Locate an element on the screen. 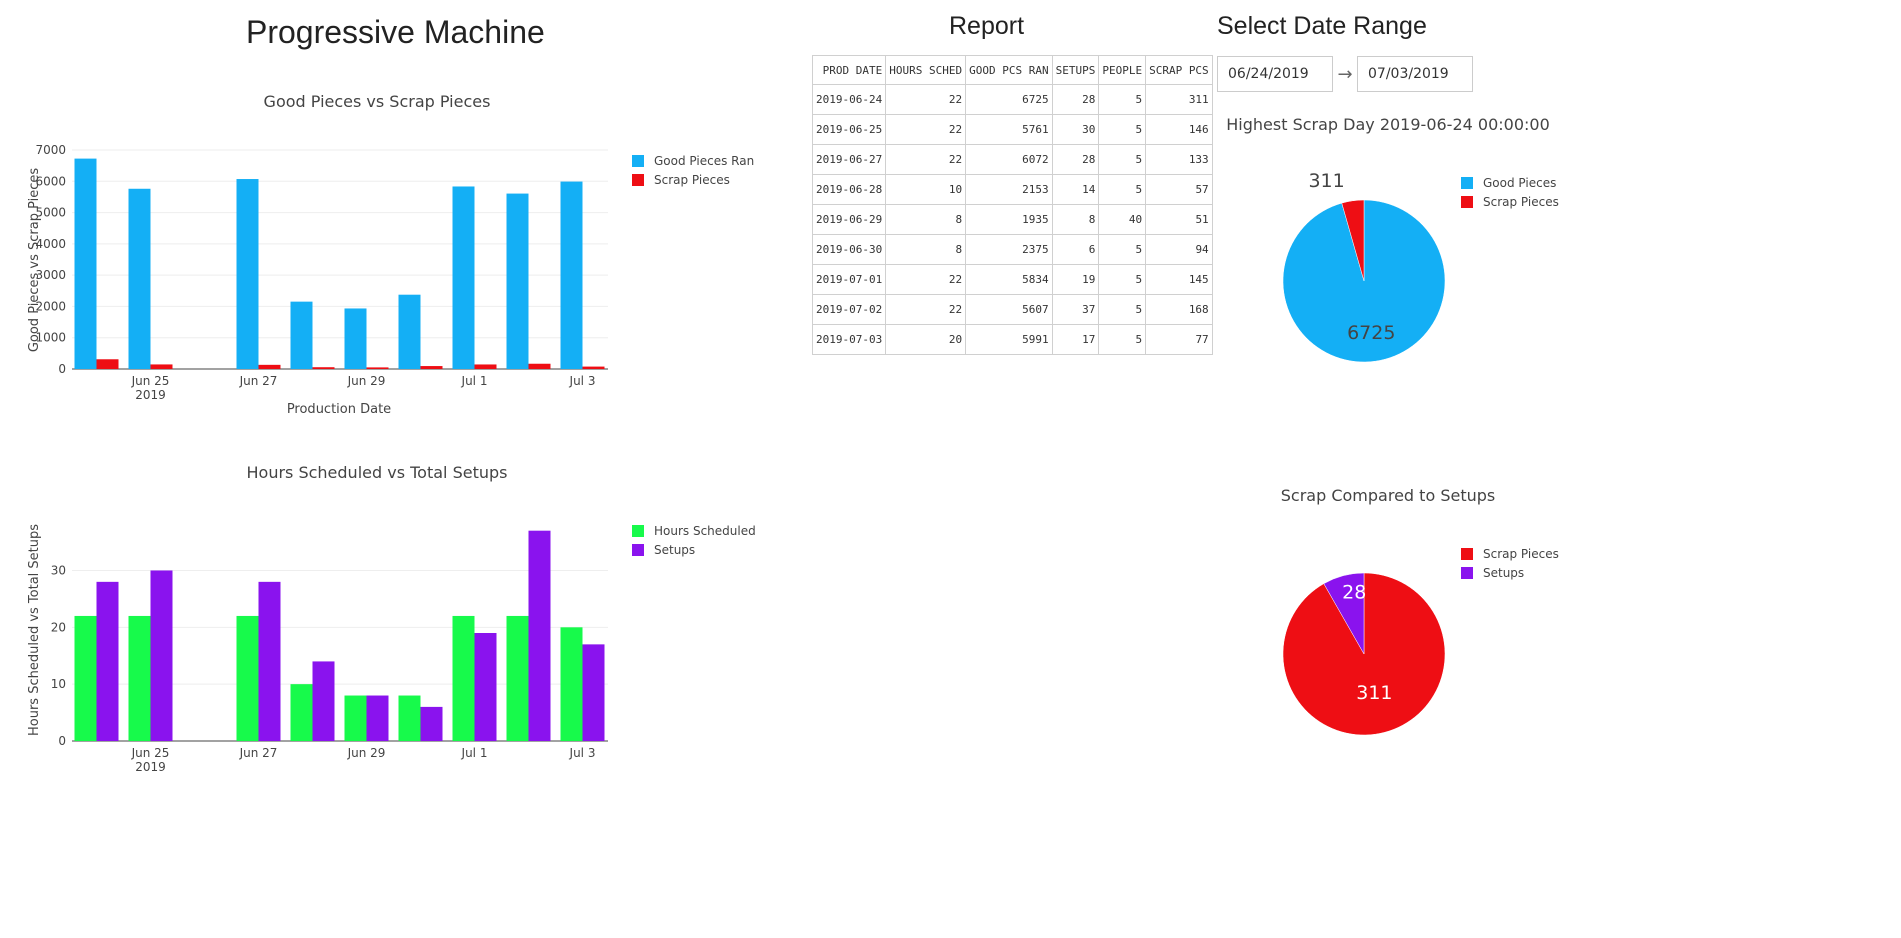 The height and width of the screenshot is (938, 1901). chart-title: Highest Scrap Day 2019-06-24 00:00:00 is located at coordinates (1388, 124).